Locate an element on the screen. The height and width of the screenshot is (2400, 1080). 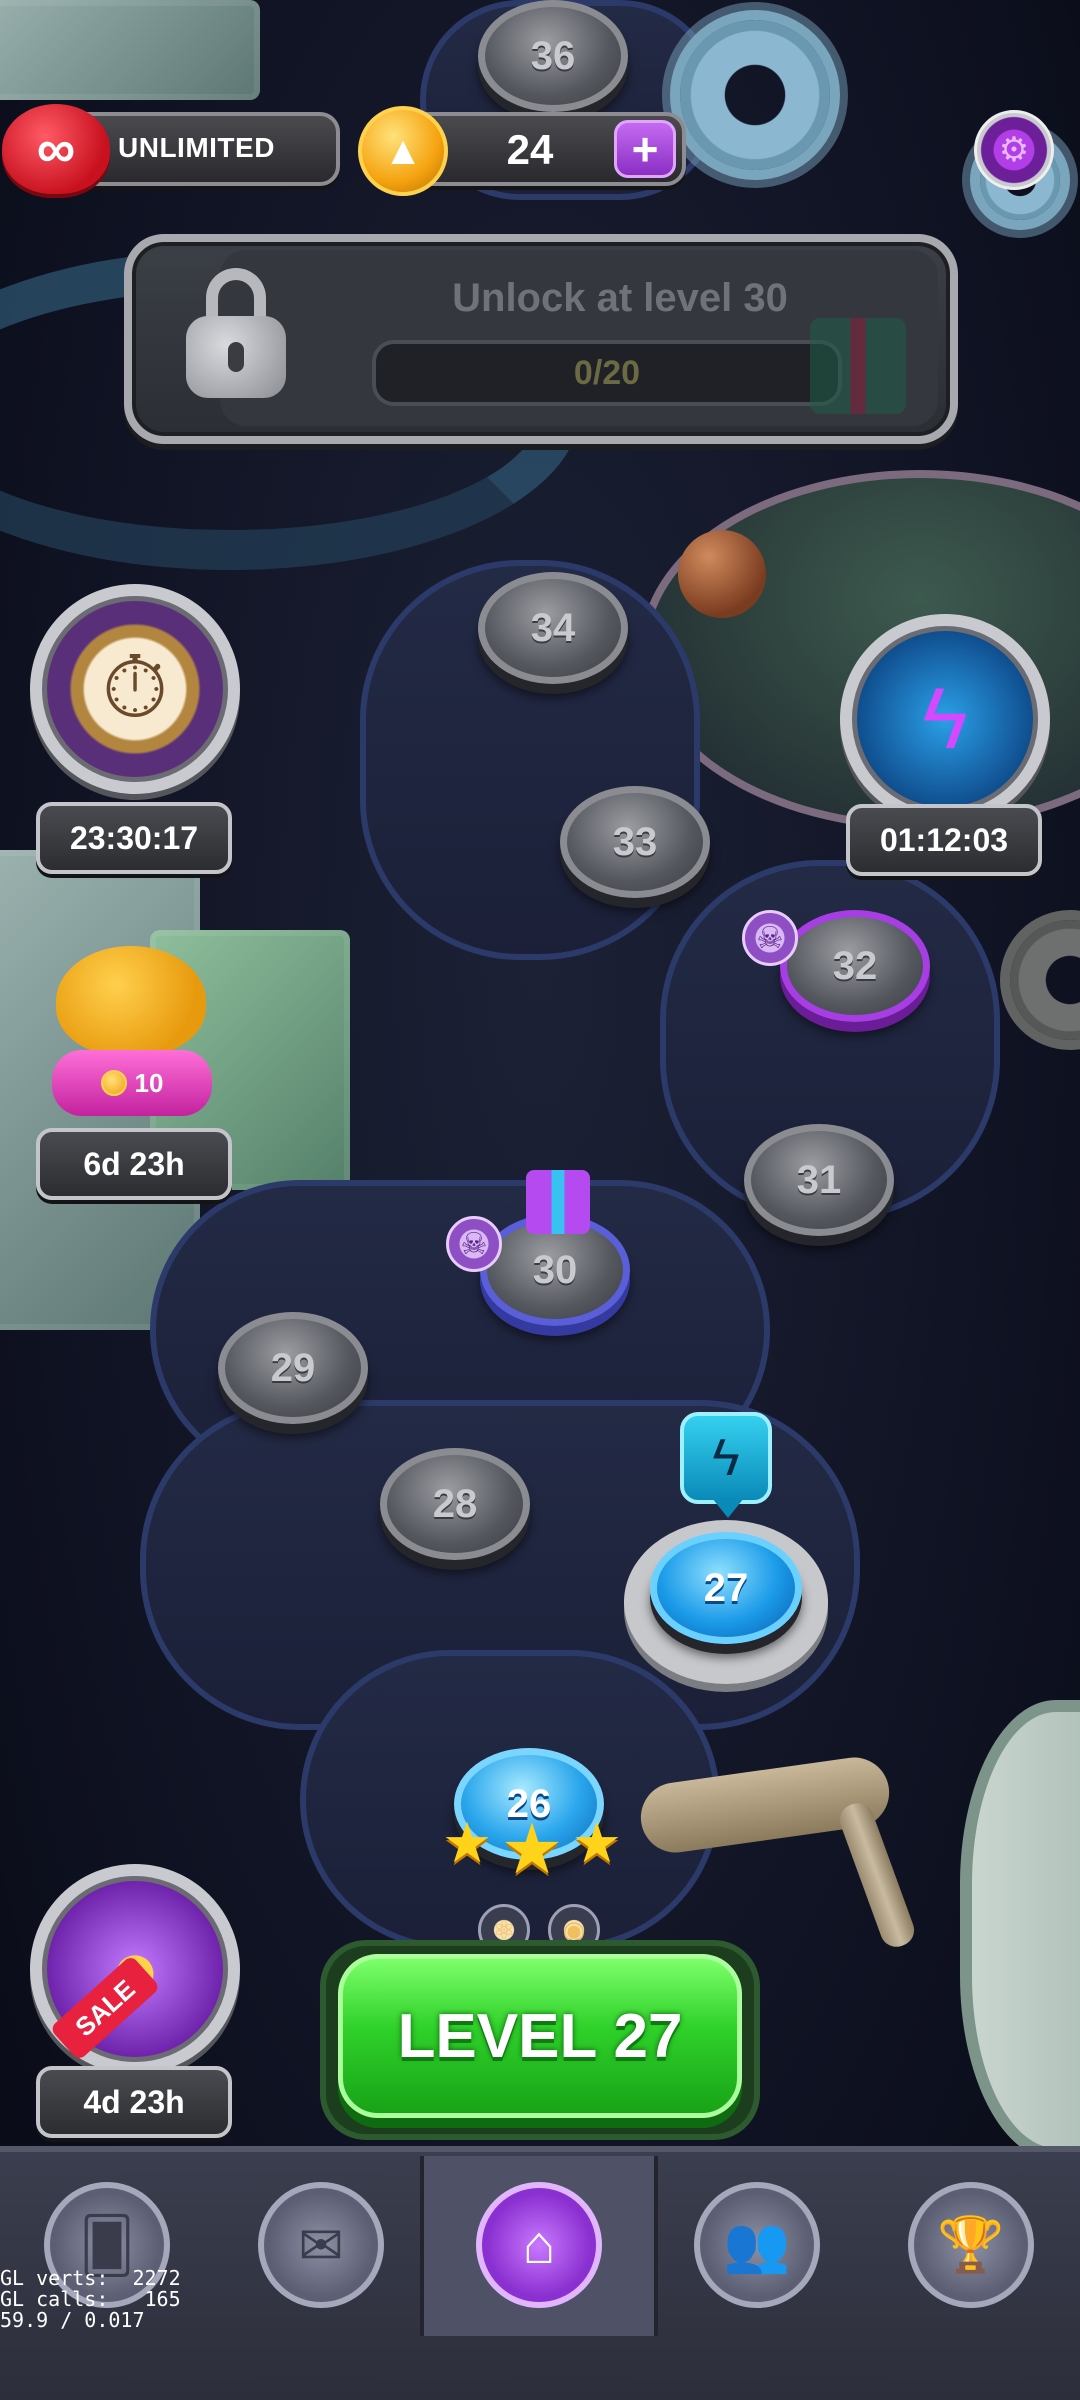
unlock-title: Unlock at level 30 is located at coordinates (620, 298).